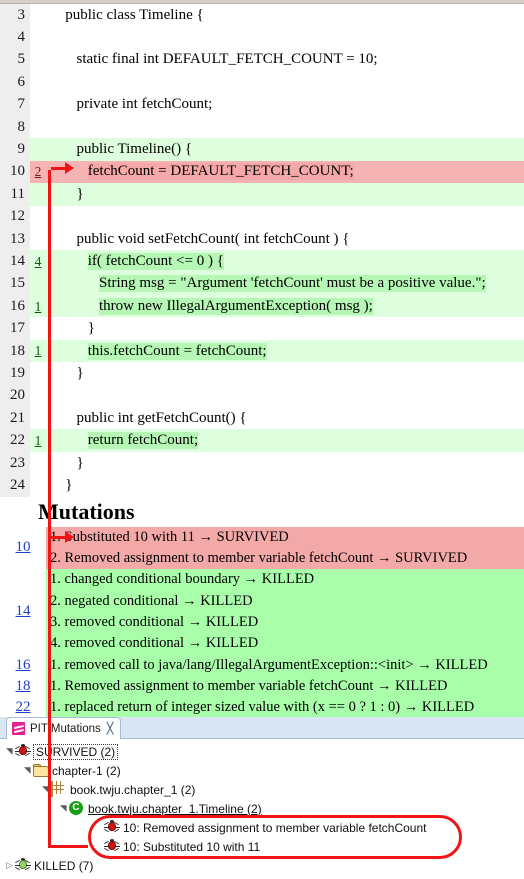 This screenshot has width=524, height=879. Describe the element at coordinates (23, 548) in the screenshot. I see `mutation-line-link: 10` at that location.